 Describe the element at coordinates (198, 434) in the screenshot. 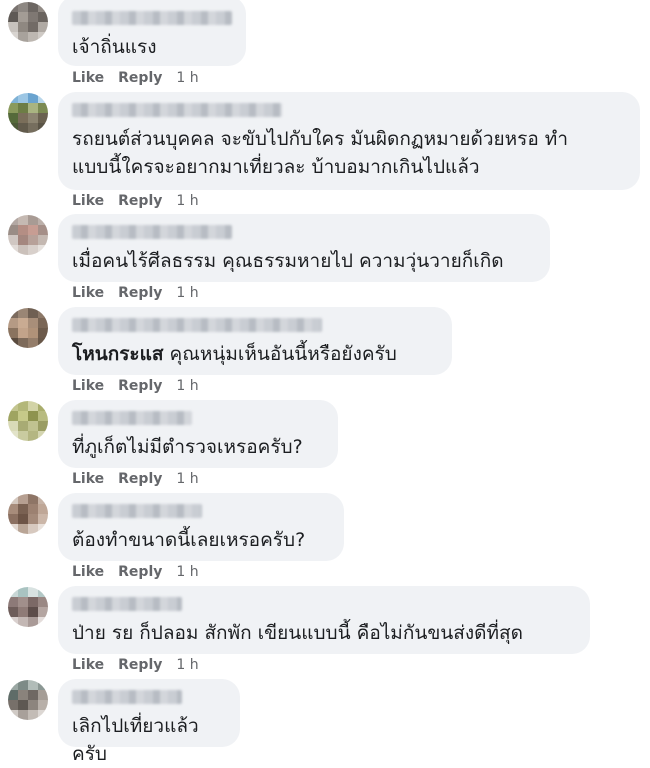

I see `comment-bubble: ที่ภูเก็ตไม่มีตำรวจเหรอครับ?` at that location.